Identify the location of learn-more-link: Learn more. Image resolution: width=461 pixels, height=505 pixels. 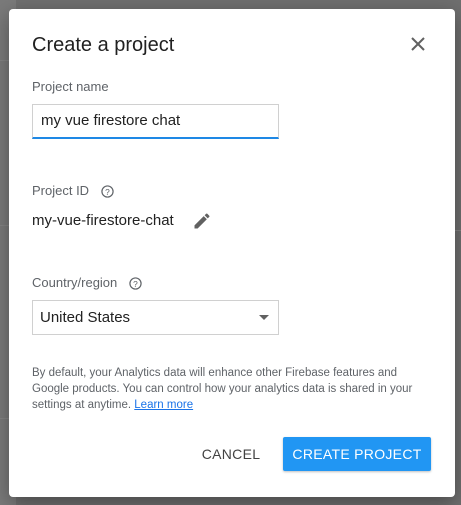
(163, 405).